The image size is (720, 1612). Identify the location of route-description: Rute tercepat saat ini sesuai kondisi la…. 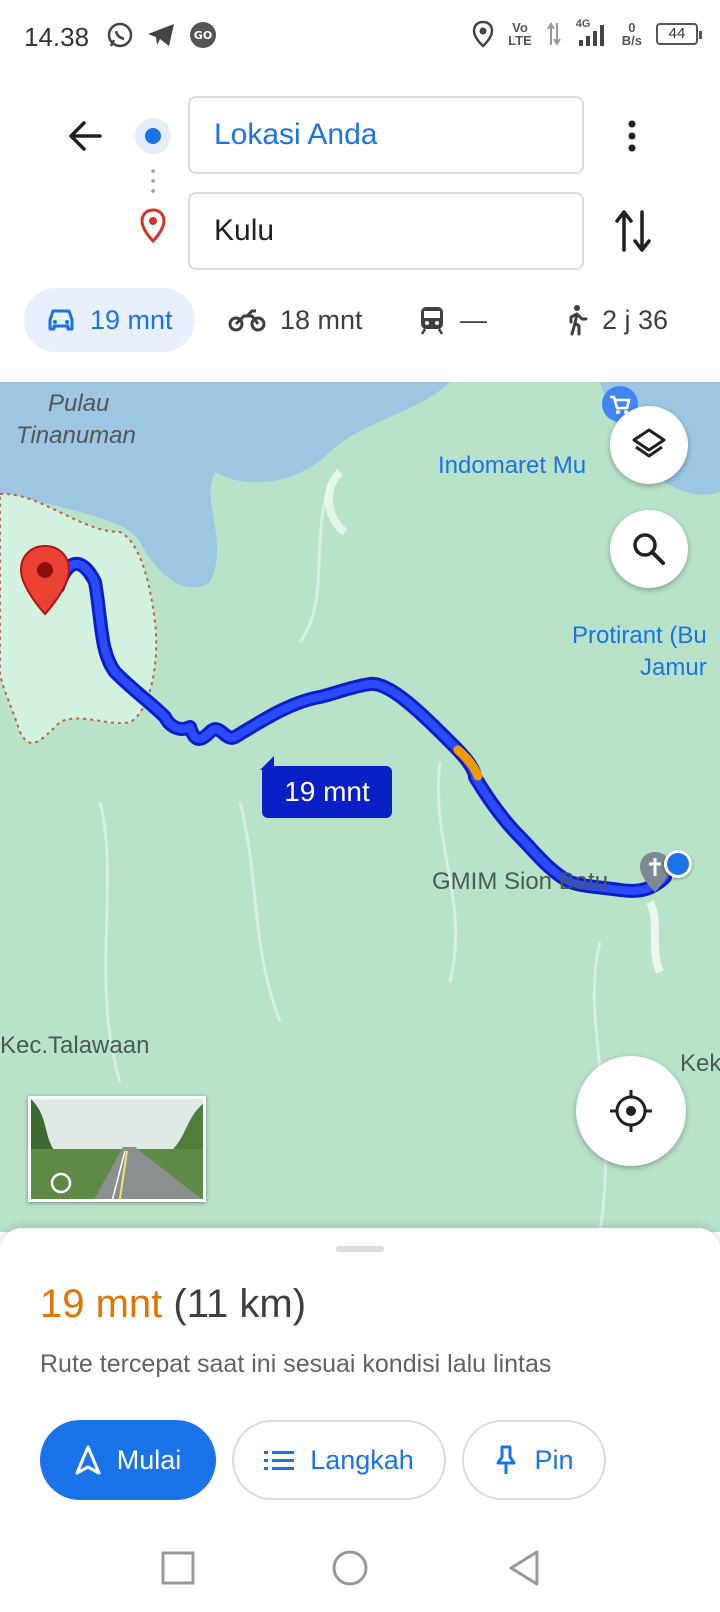
(296, 1364).